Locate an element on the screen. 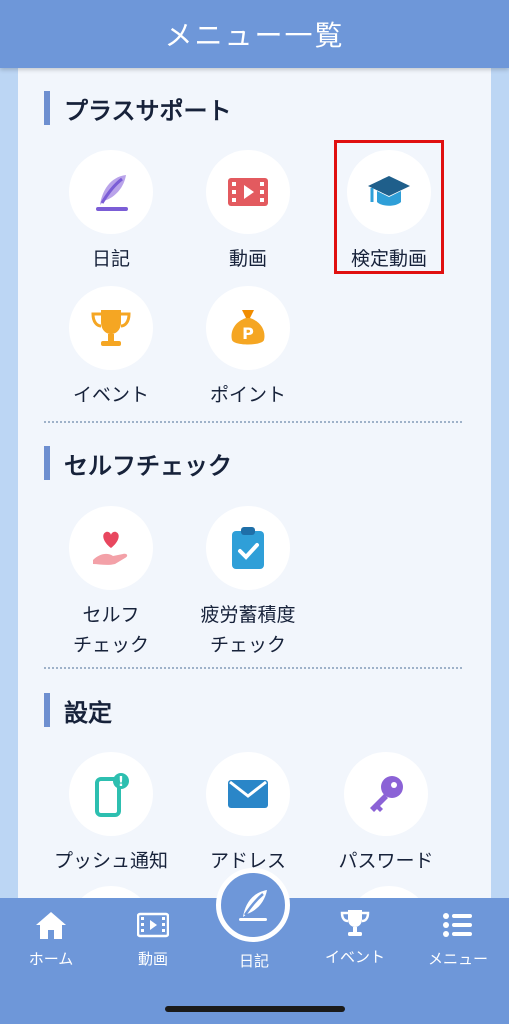 This screenshot has height=1024, width=509. tile-label: イベント is located at coordinates (110, 395).